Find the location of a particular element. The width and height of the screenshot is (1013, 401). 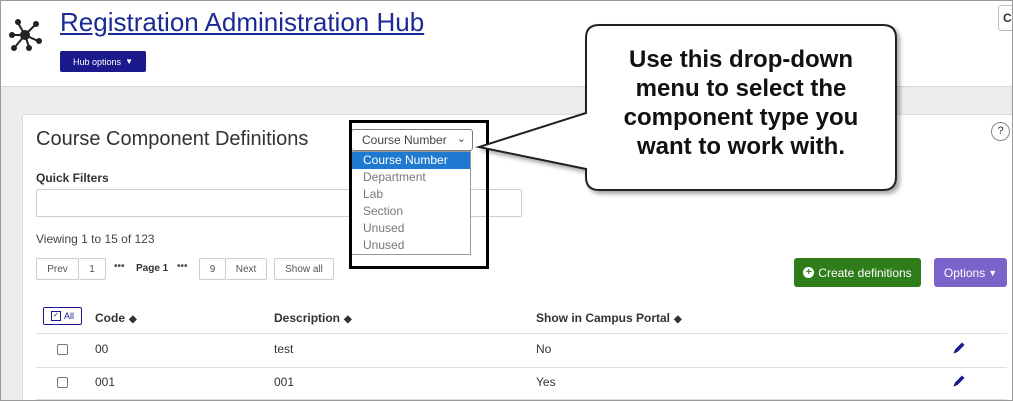

show-all-button: Show all is located at coordinates (304, 269).